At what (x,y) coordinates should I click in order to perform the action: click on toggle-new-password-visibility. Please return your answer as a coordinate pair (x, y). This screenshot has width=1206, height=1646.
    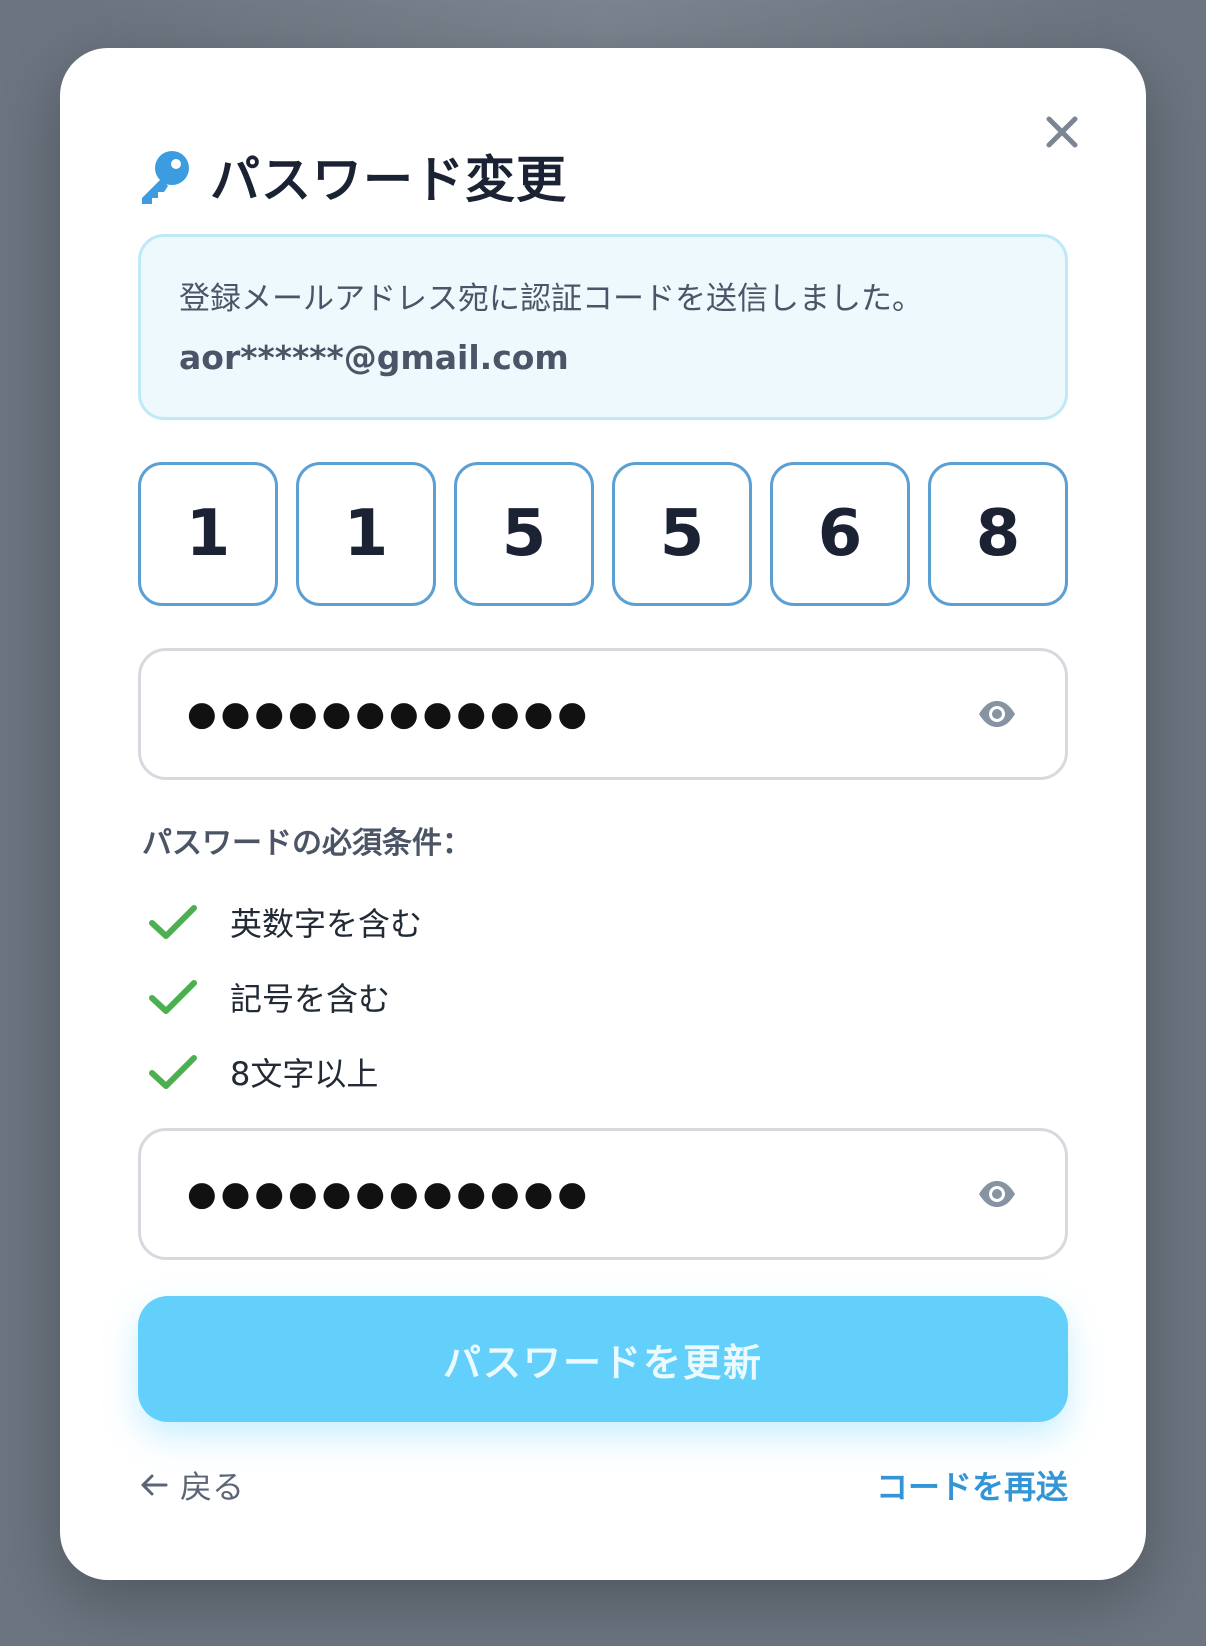
    Looking at the image, I should click on (997, 714).